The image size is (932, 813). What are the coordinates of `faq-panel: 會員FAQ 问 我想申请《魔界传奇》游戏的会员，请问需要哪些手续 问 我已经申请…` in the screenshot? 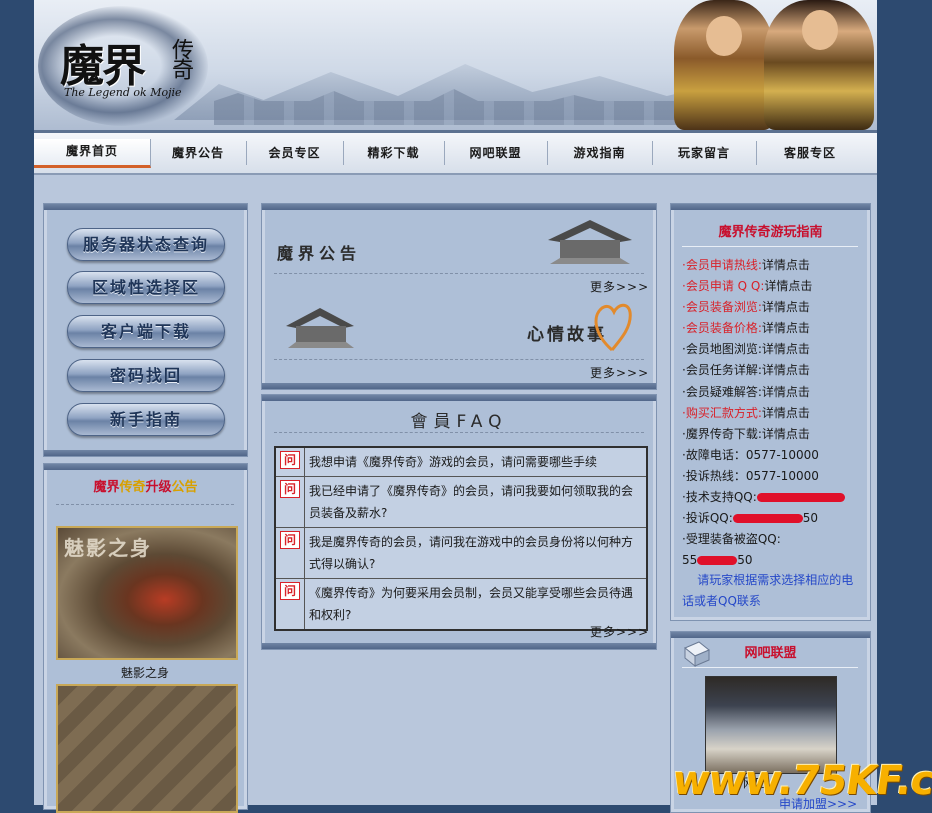 It's located at (459, 522).